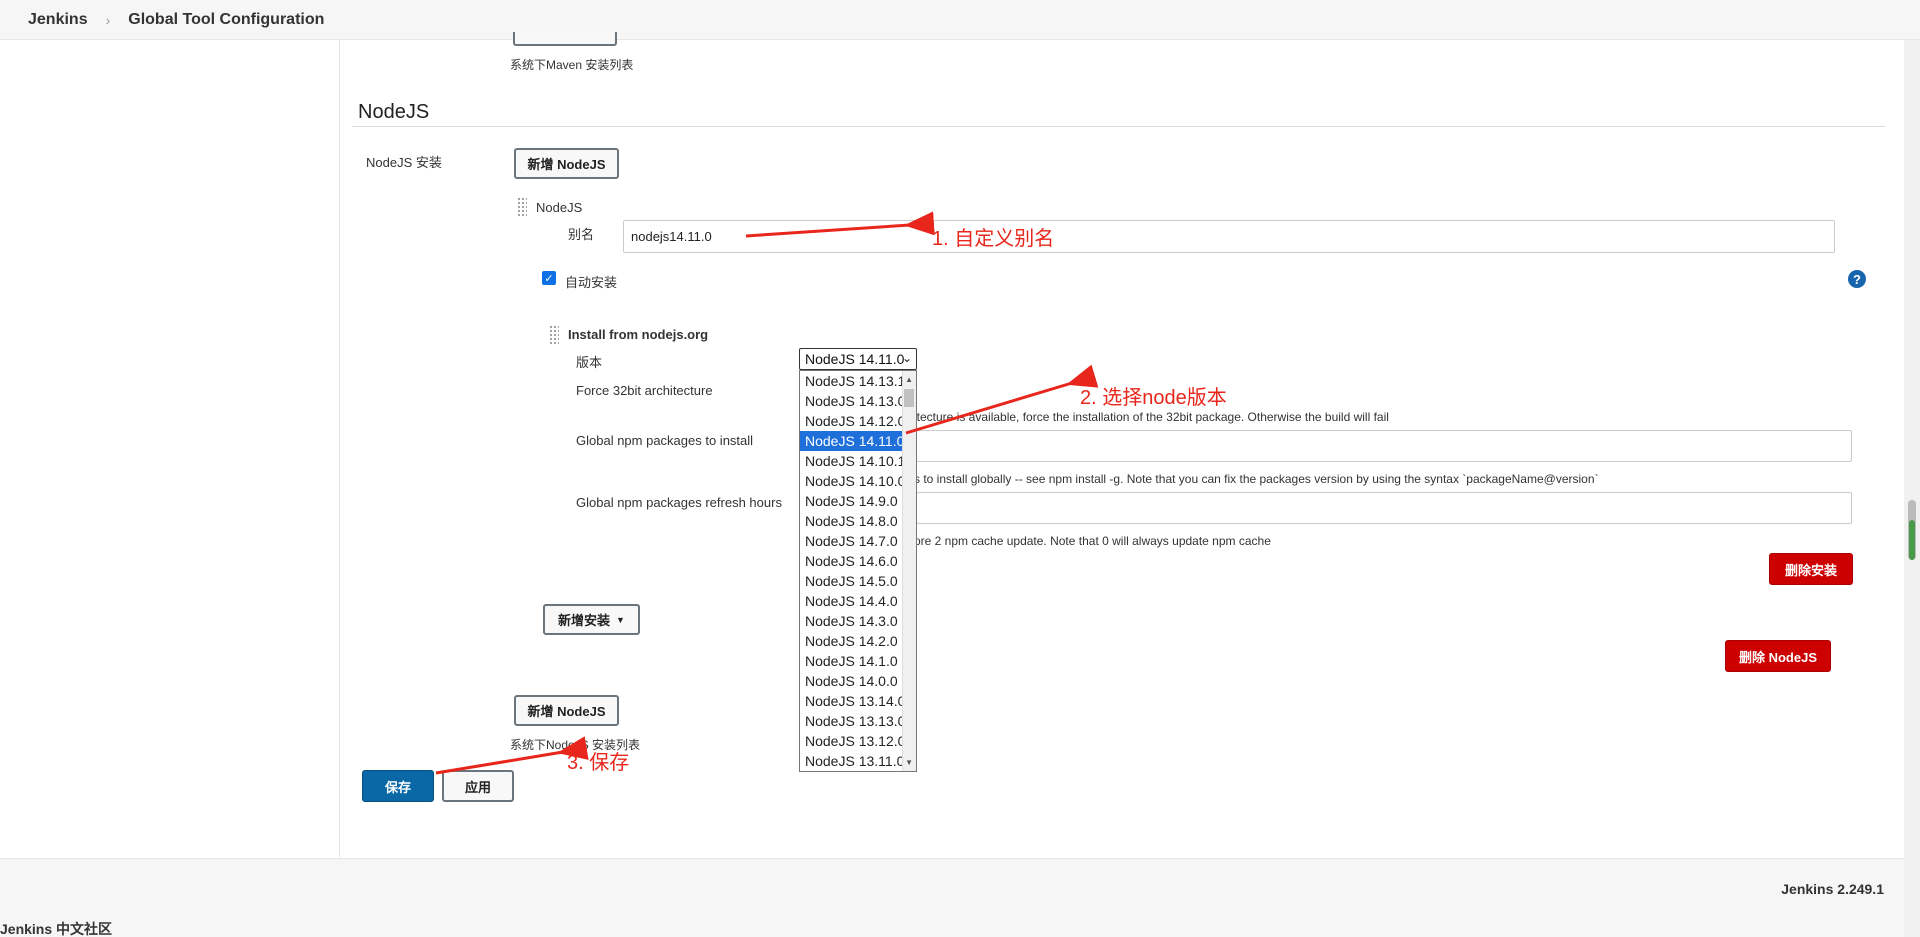 The width and height of the screenshot is (1920, 937). I want to click on installer-title: Install from nodejs.org, so click(638, 334).